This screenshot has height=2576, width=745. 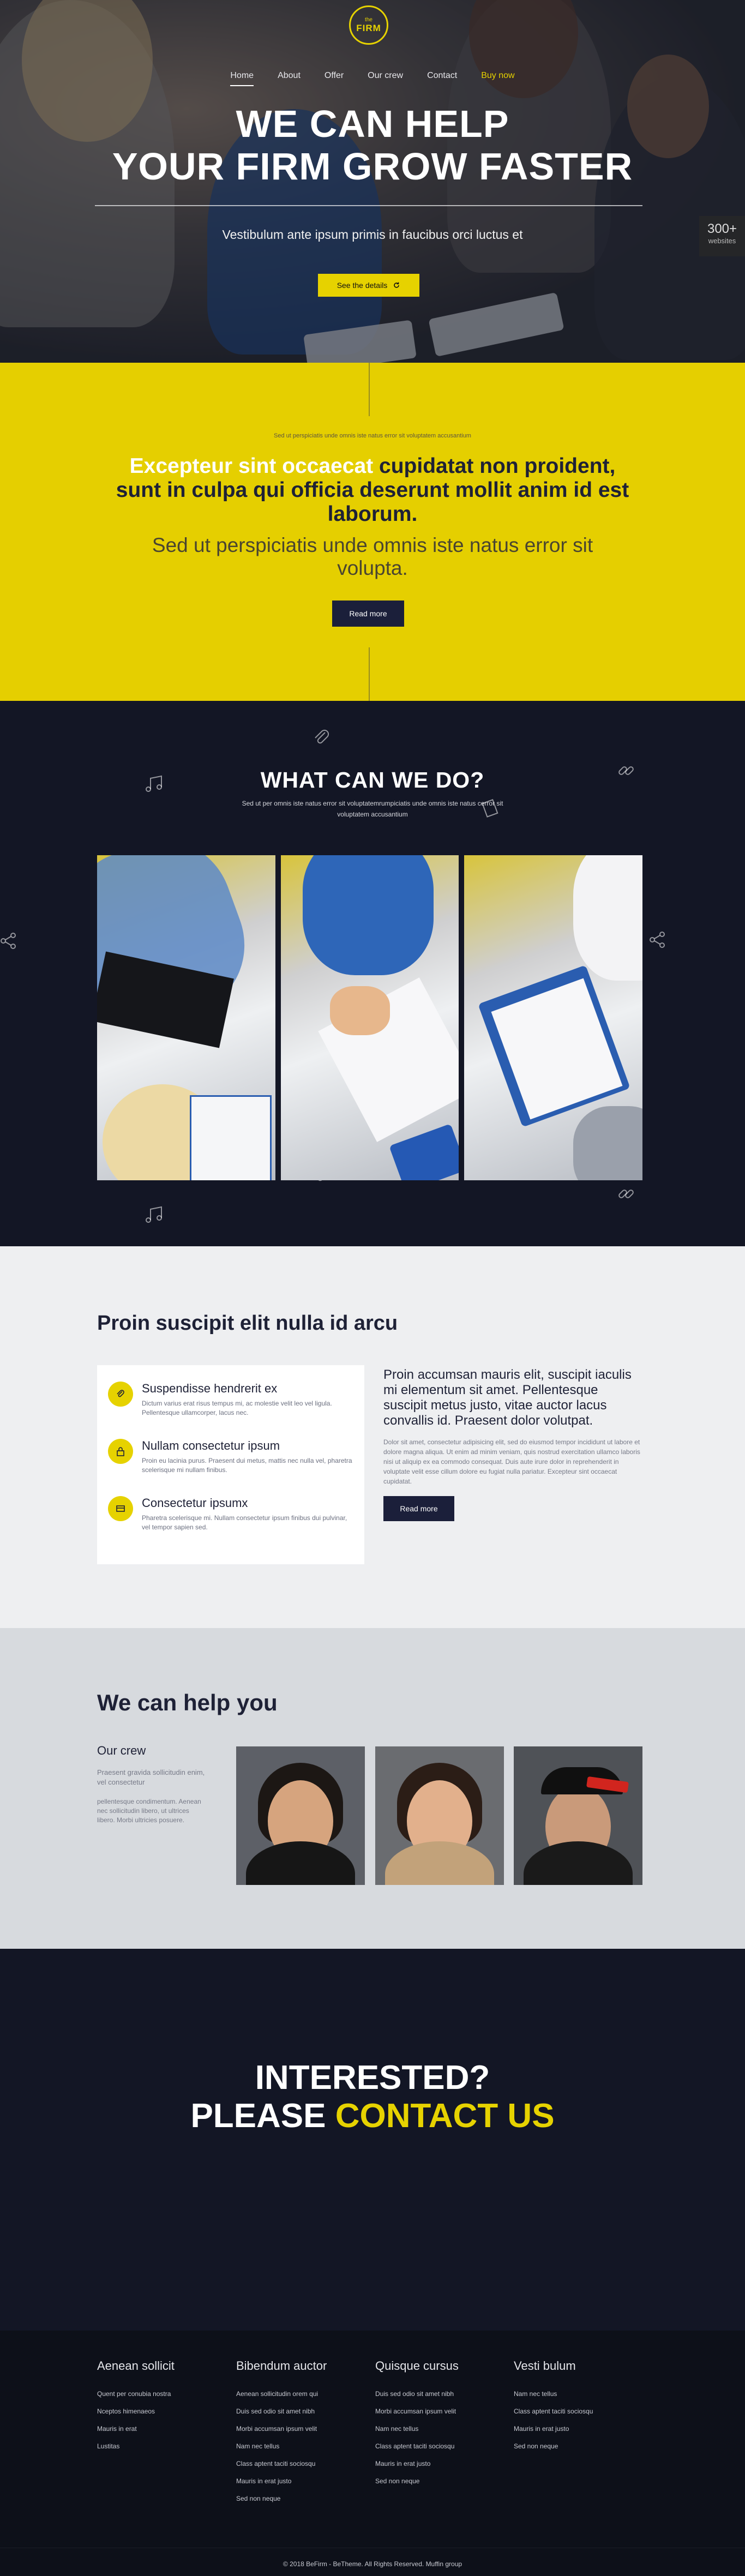 I want to click on intro-read-more-button: Read more, so click(x=368, y=614).